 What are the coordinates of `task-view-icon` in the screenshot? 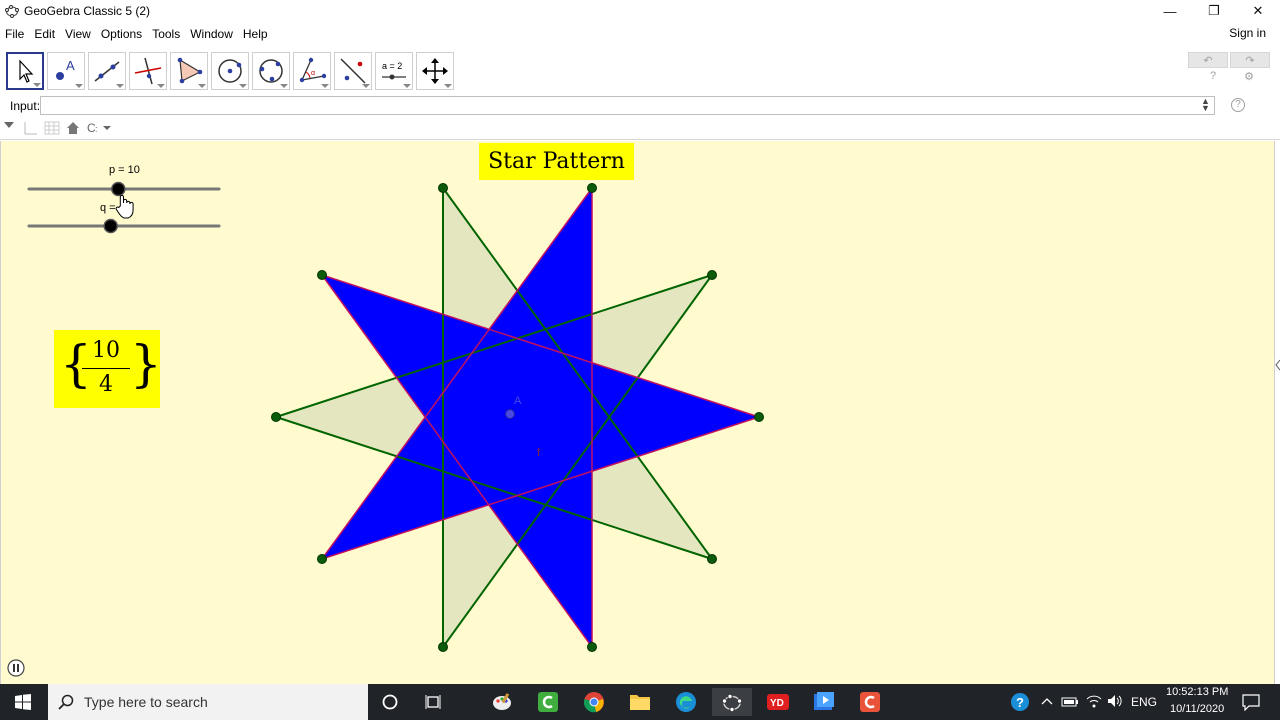 It's located at (433, 702).